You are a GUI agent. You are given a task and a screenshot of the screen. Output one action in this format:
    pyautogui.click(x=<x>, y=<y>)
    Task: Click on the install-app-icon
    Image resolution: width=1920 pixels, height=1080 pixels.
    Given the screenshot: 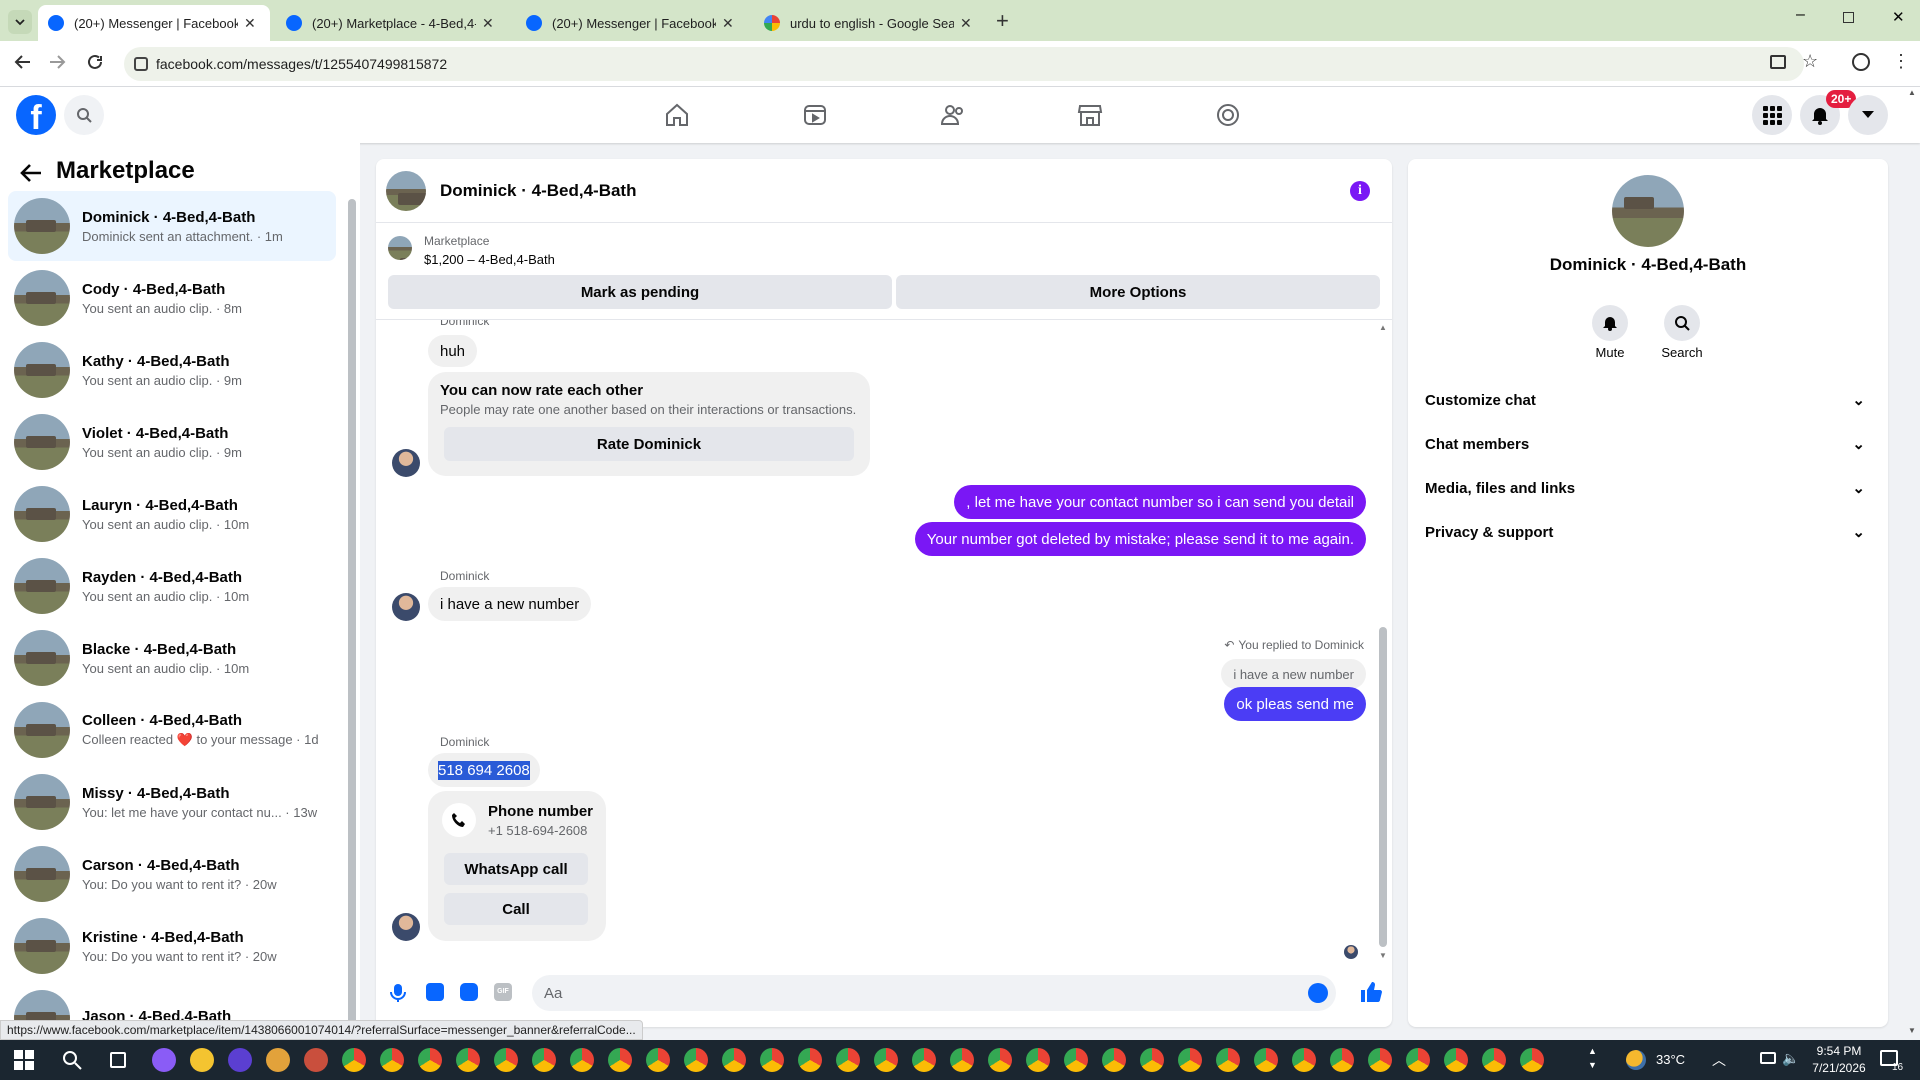 What is the action you would take?
    pyautogui.click(x=1778, y=62)
    